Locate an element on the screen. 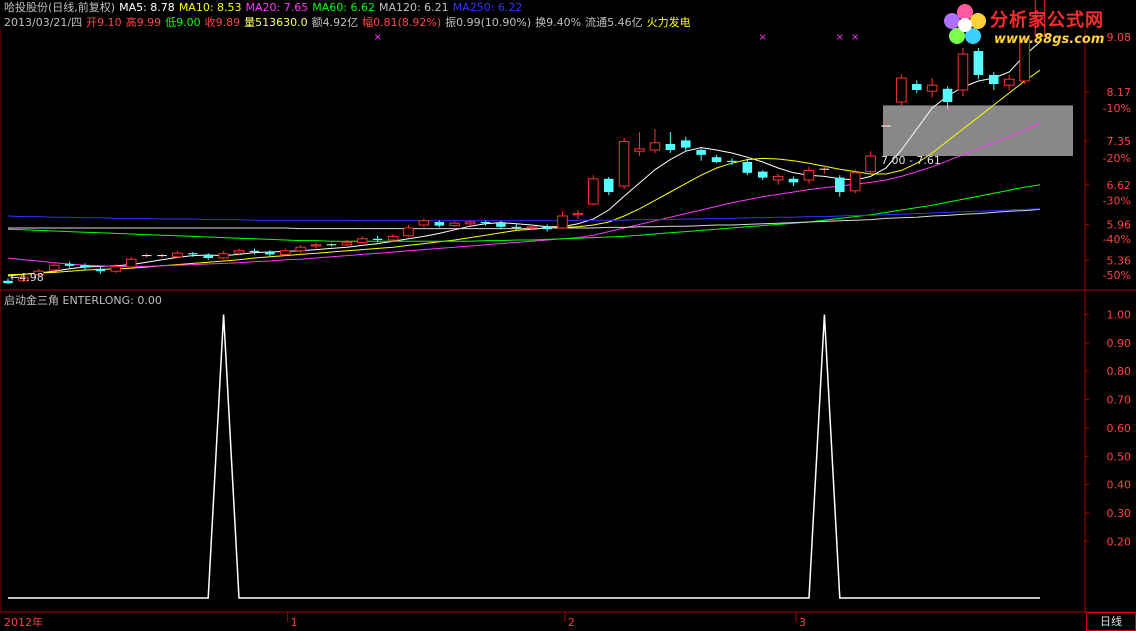  highlight-band-rect is located at coordinates (977, 130).